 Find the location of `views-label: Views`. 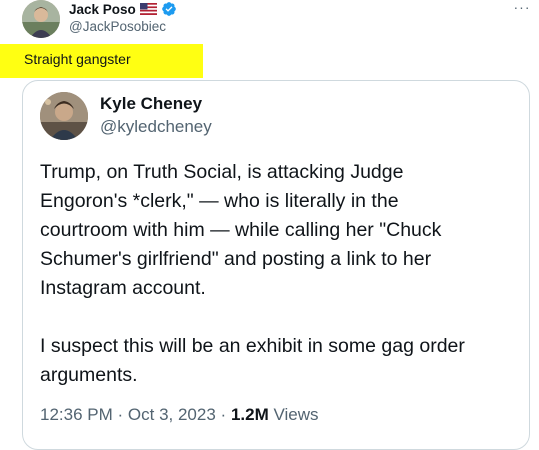

views-label: Views is located at coordinates (296, 414).